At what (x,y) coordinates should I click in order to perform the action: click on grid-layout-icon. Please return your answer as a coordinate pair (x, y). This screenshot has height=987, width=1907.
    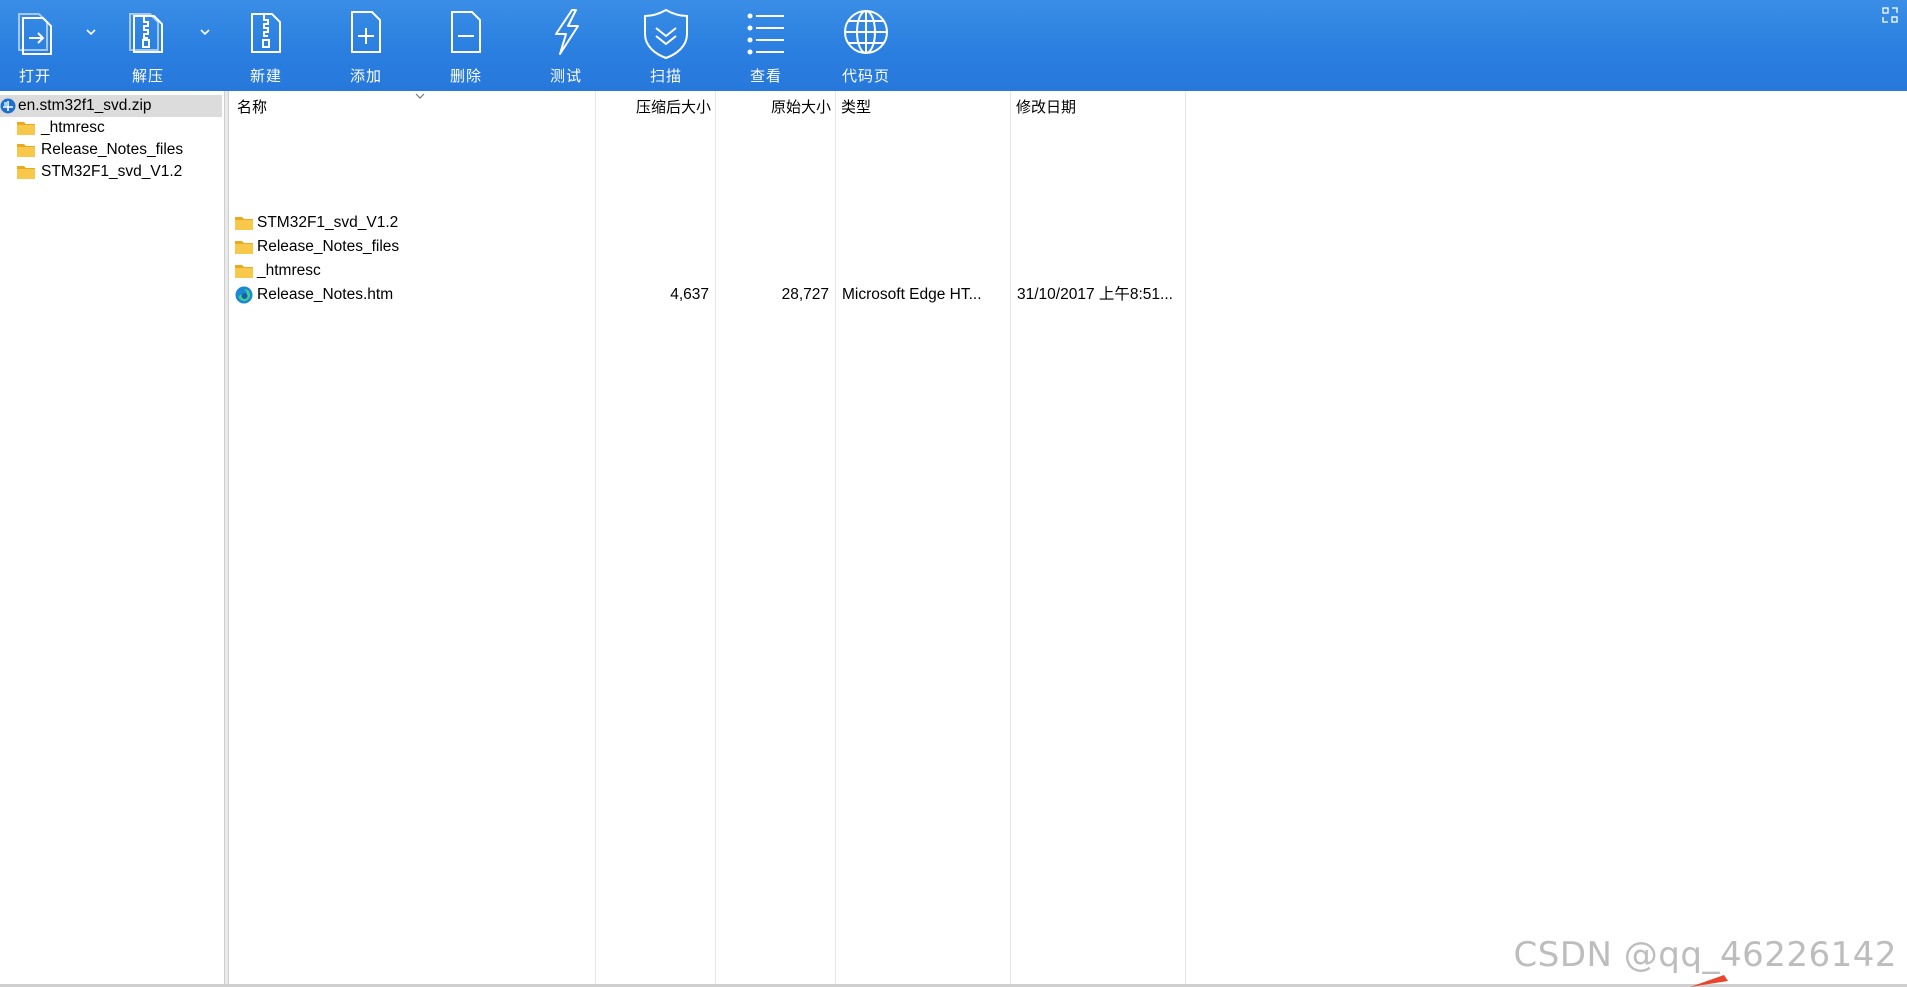
    Looking at the image, I should click on (1890, 15).